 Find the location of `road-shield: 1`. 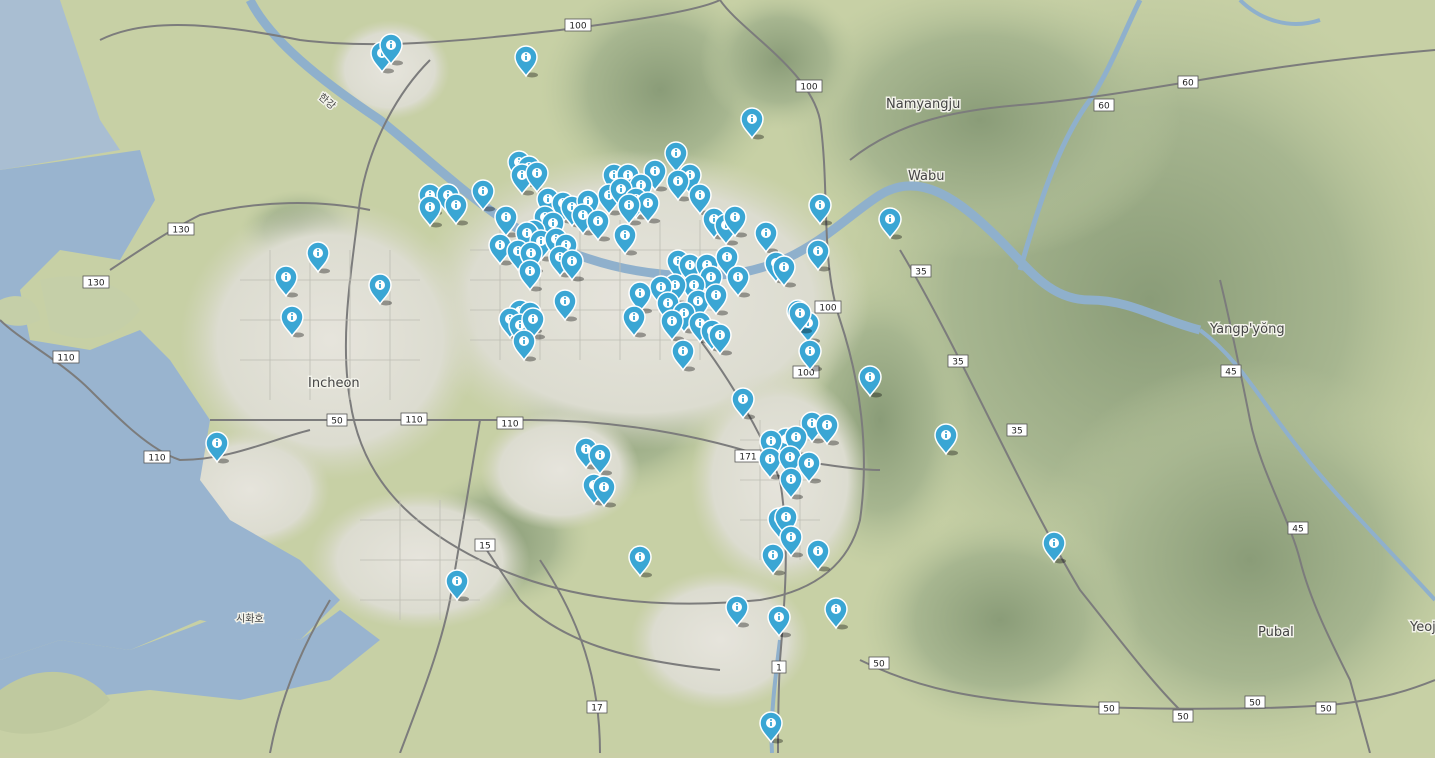

road-shield: 1 is located at coordinates (779, 667).